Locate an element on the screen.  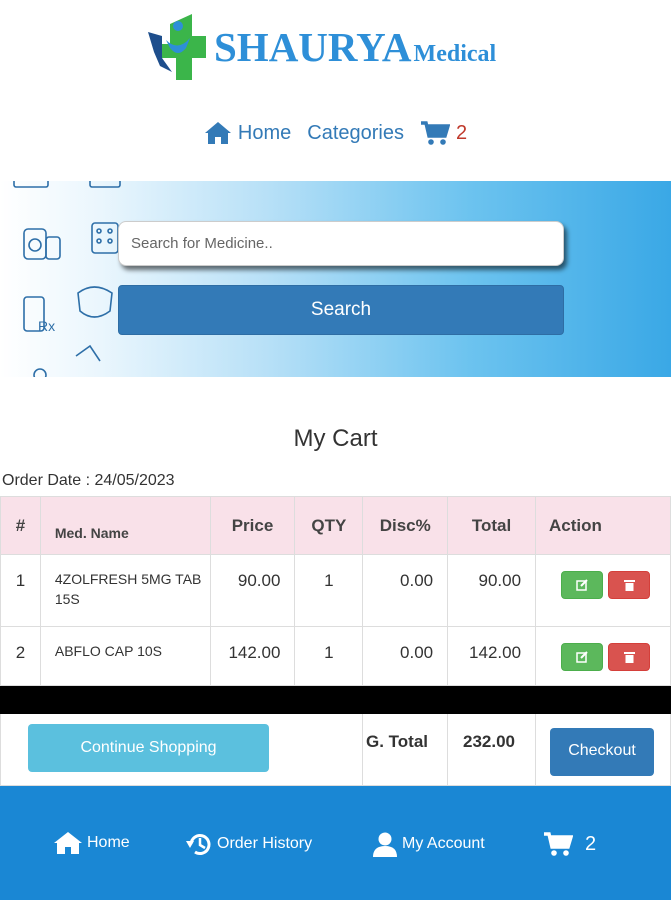
user-icon is located at coordinates (385, 844).